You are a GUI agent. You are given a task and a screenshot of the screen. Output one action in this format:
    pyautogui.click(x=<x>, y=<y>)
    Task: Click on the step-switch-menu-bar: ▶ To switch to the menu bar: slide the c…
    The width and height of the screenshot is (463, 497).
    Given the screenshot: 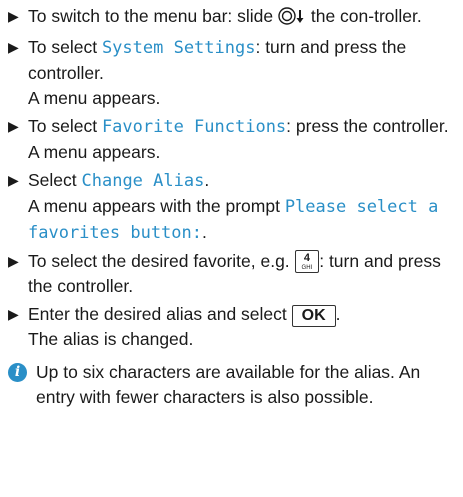 What is the action you would take?
    pyautogui.click(x=232, y=18)
    